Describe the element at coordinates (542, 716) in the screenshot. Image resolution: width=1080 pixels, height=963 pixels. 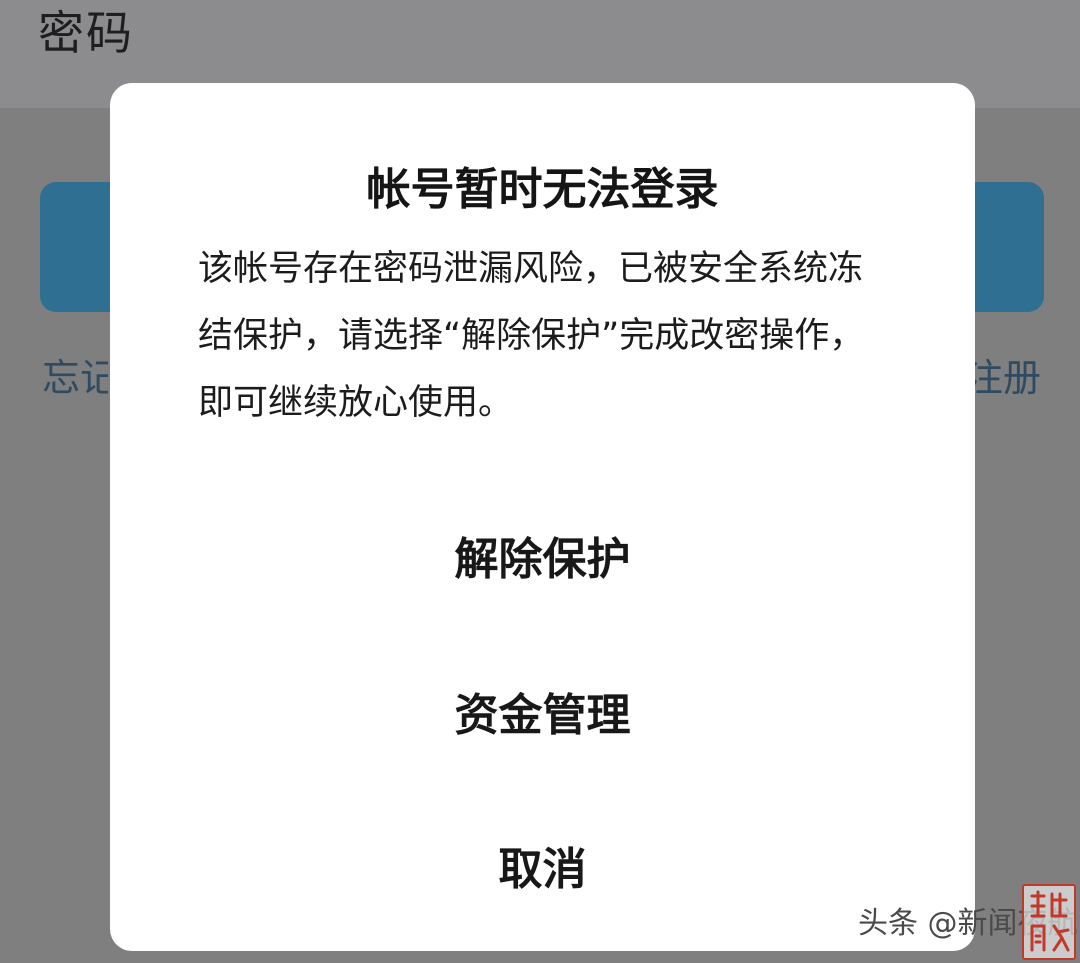
I see `fund-management-button: 资金管理` at that location.